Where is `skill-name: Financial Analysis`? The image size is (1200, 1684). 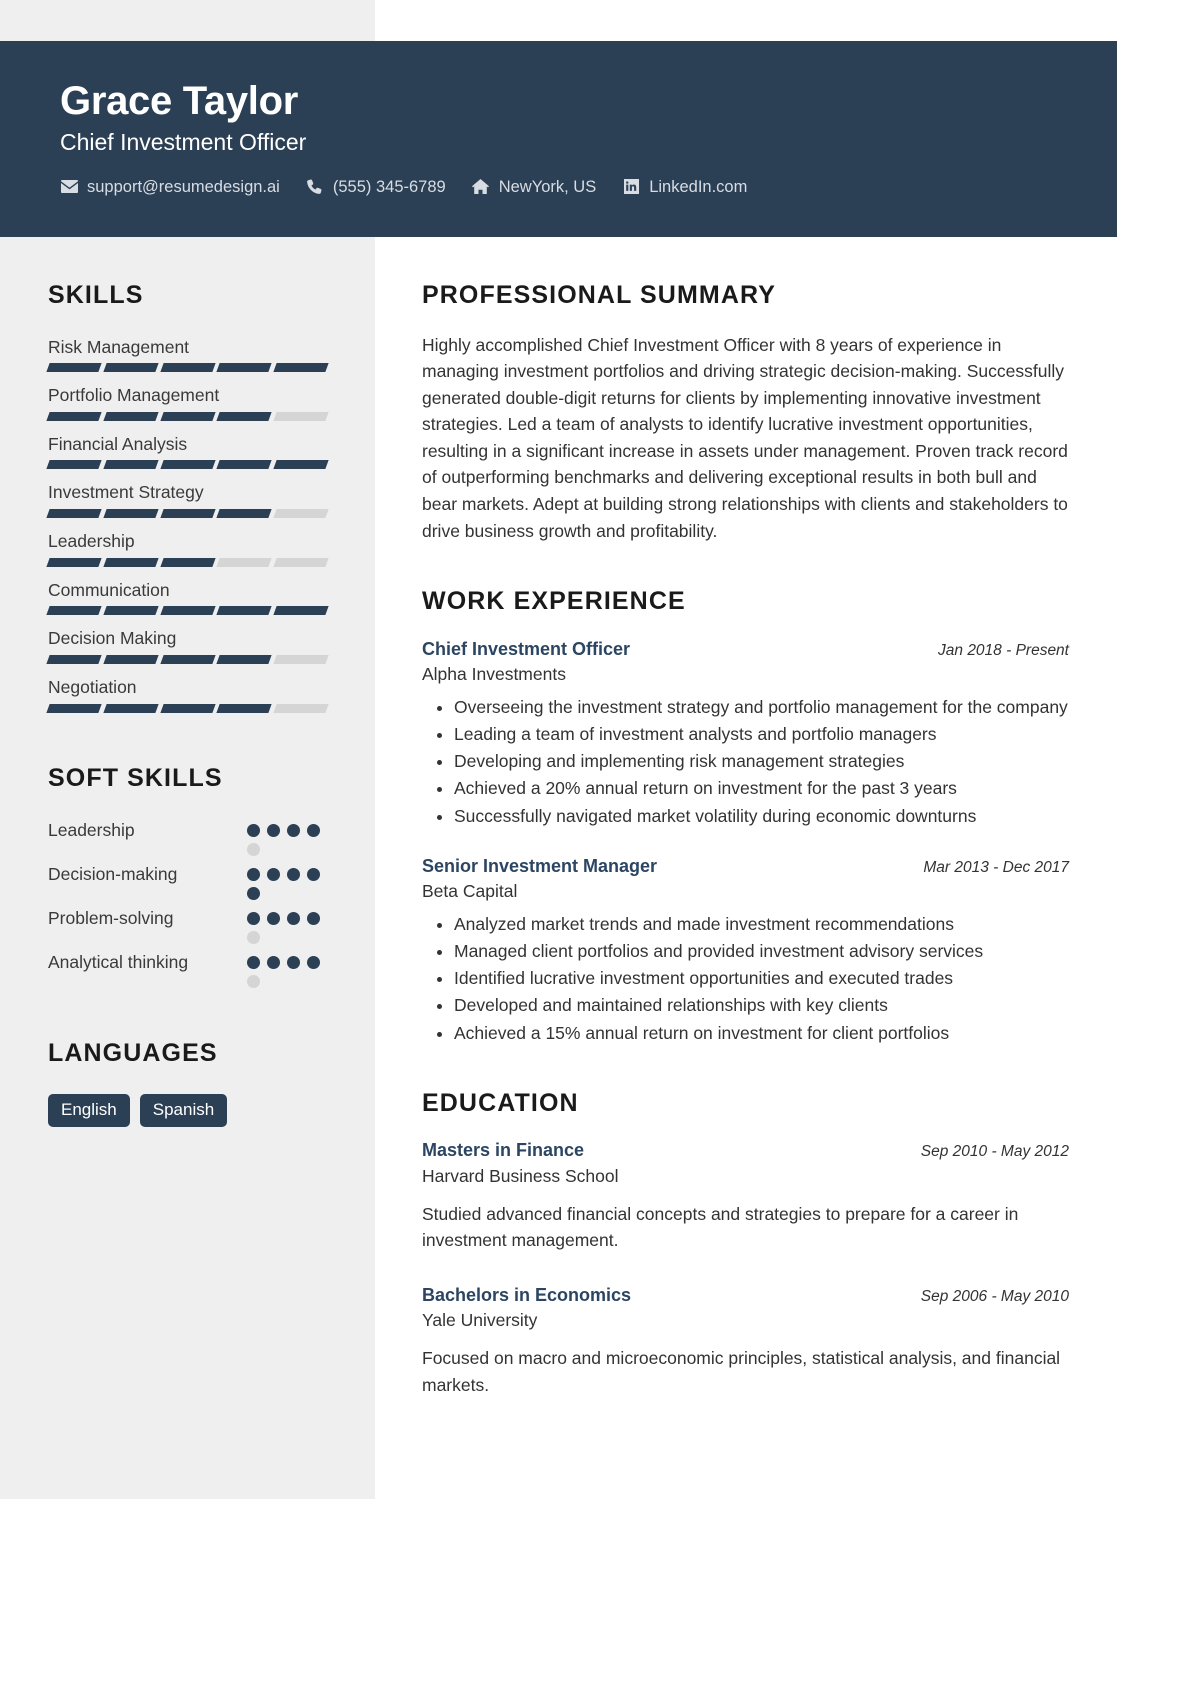 skill-name: Financial Analysis is located at coordinates (118, 443).